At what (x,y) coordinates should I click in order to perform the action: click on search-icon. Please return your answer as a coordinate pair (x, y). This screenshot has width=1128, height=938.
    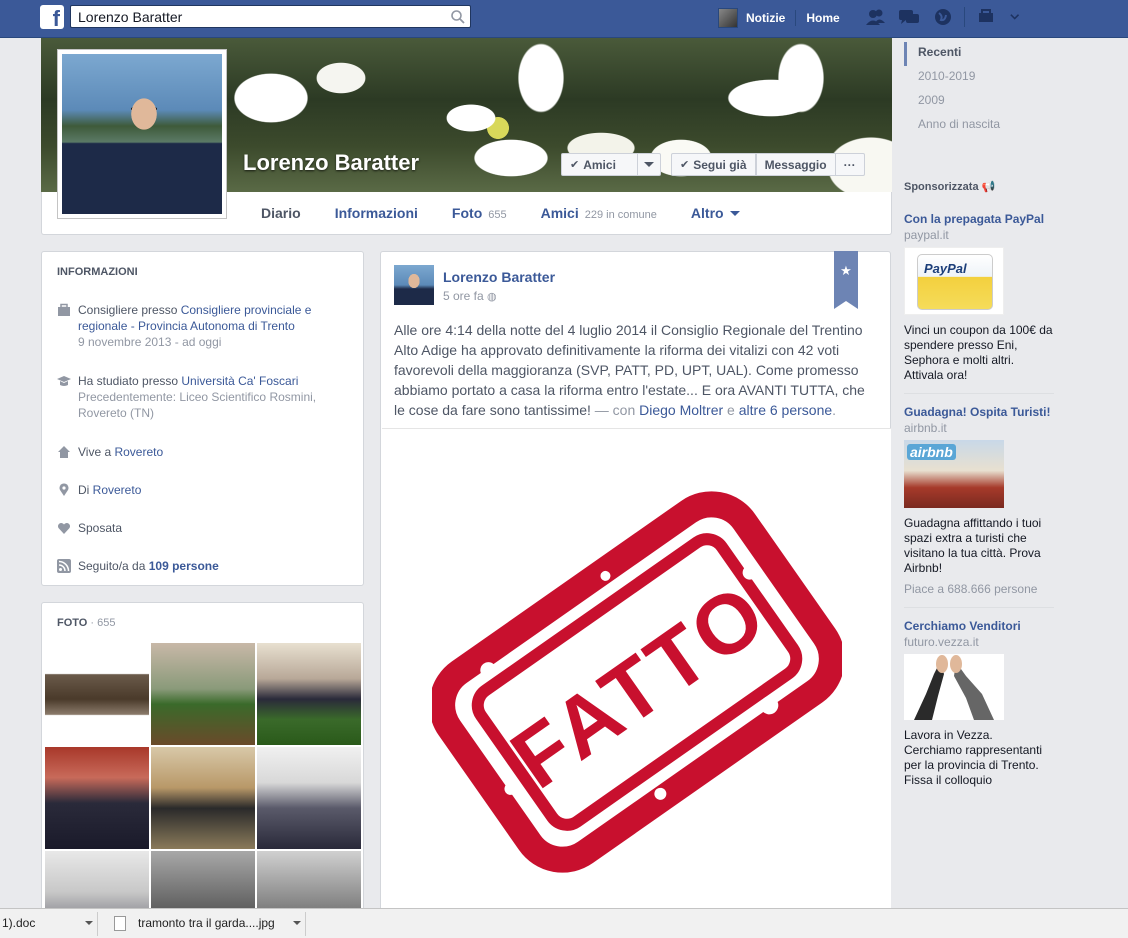
    Looking at the image, I should click on (458, 17).